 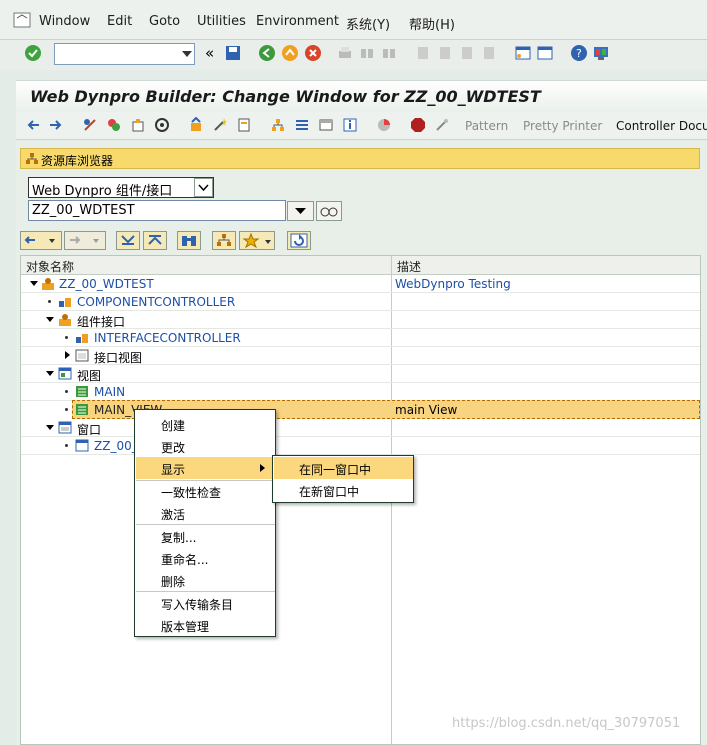 I want to click on object-type-select: Web Dynpro 组件/接口, so click(x=121, y=187).